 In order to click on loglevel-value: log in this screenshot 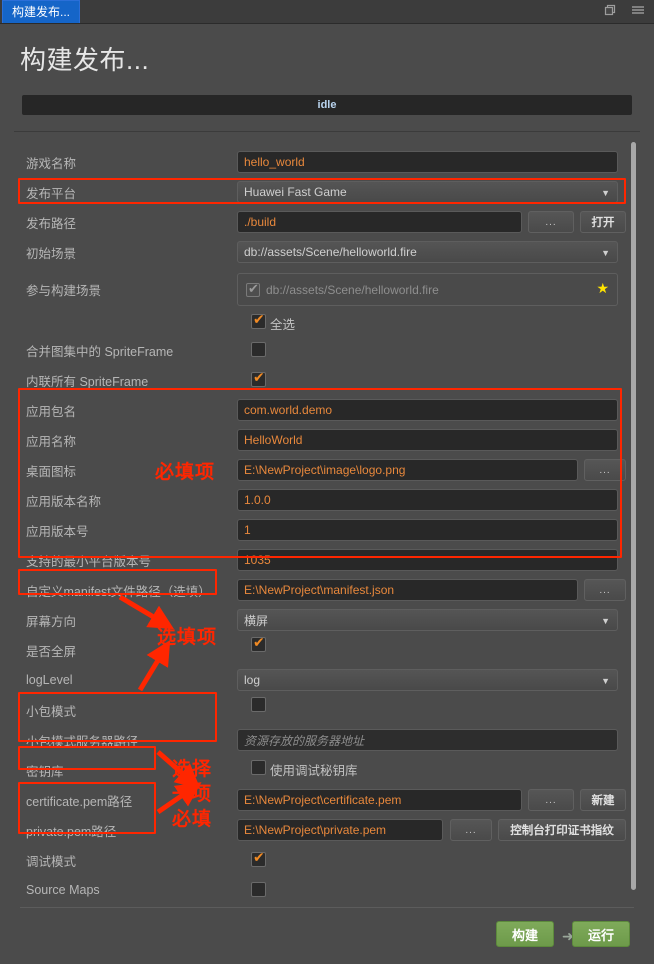, I will do `click(252, 680)`.